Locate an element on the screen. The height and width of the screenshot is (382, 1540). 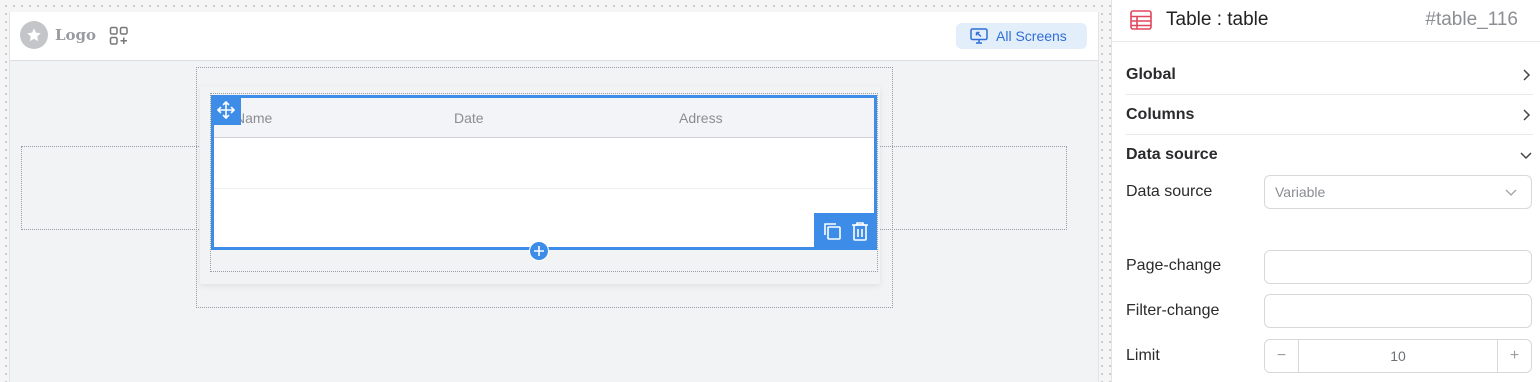
minus-icon: − is located at coordinates (1282, 356).